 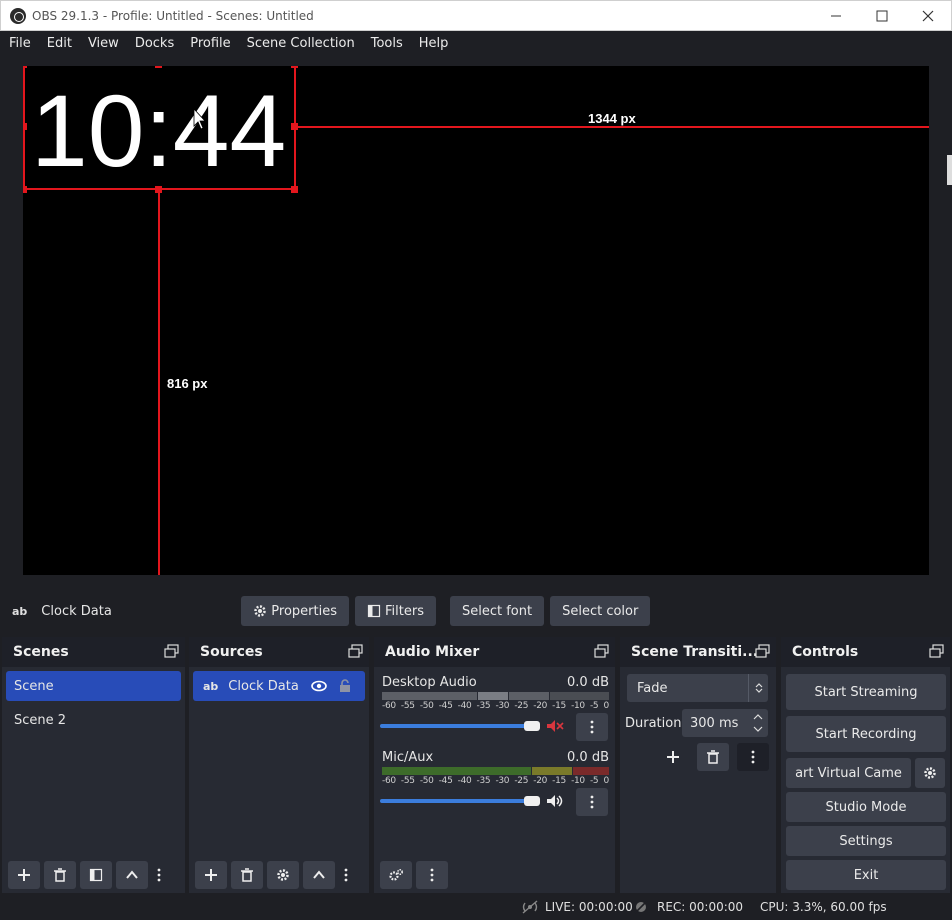 What do you see at coordinates (24, 875) in the screenshot?
I see `add-scene-button` at bounding box center [24, 875].